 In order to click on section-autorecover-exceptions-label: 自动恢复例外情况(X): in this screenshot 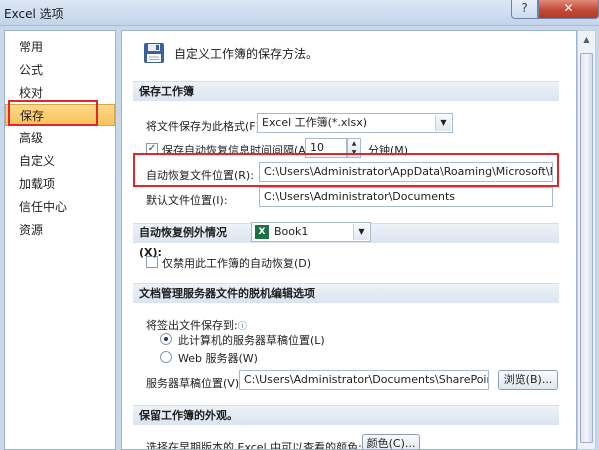, I will do `click(186, 241)`.